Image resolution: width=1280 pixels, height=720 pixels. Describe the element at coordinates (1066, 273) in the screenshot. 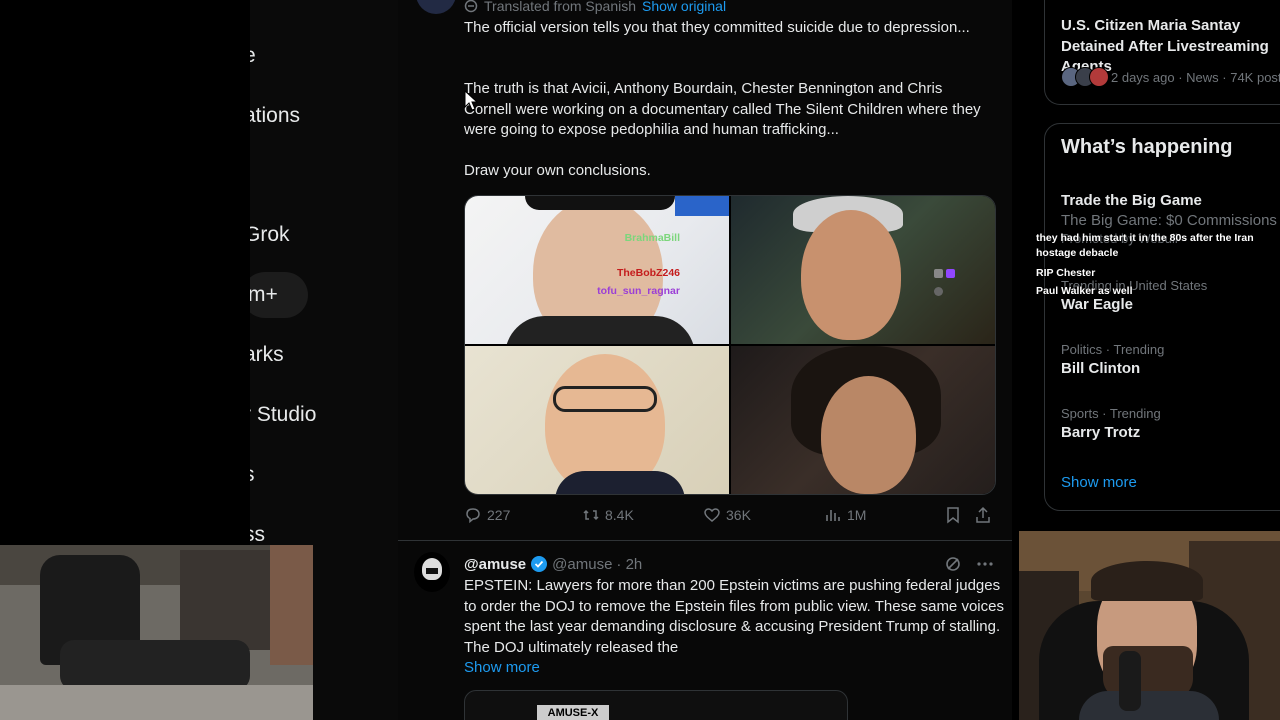

I see `chat-text: RIP Chester` at that location.